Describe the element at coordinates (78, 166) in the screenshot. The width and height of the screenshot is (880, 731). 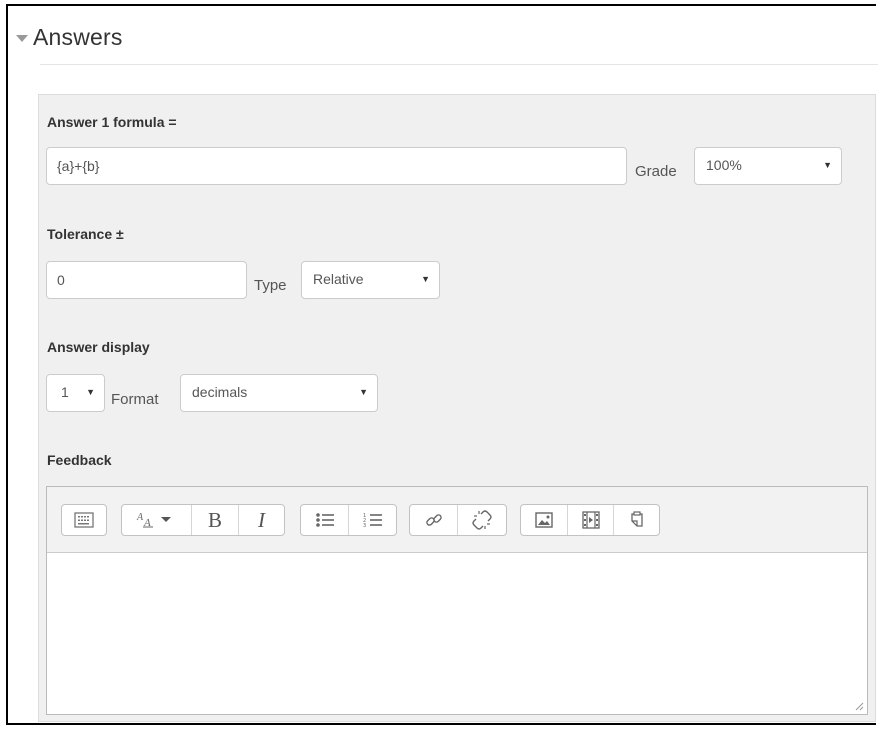
I see `answer-formula-value: {a}+{b}` at that location.